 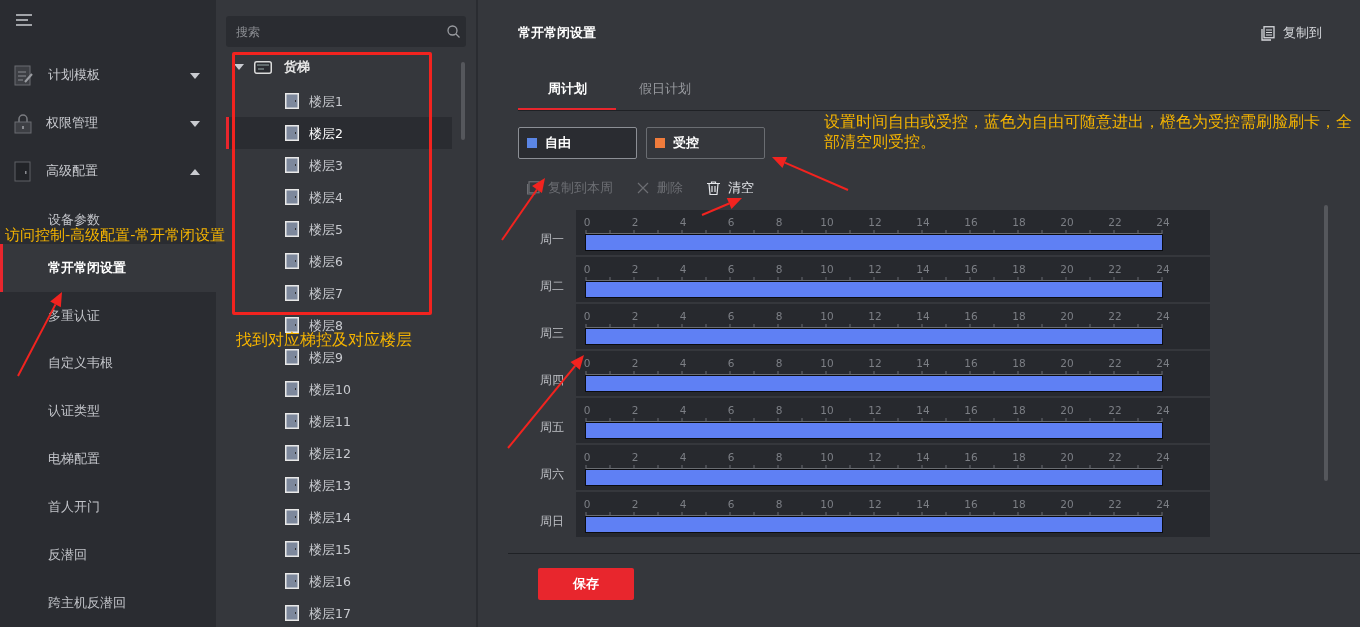 I want to click on sidebar-group: 计划模板, so click(x=108, y=76).